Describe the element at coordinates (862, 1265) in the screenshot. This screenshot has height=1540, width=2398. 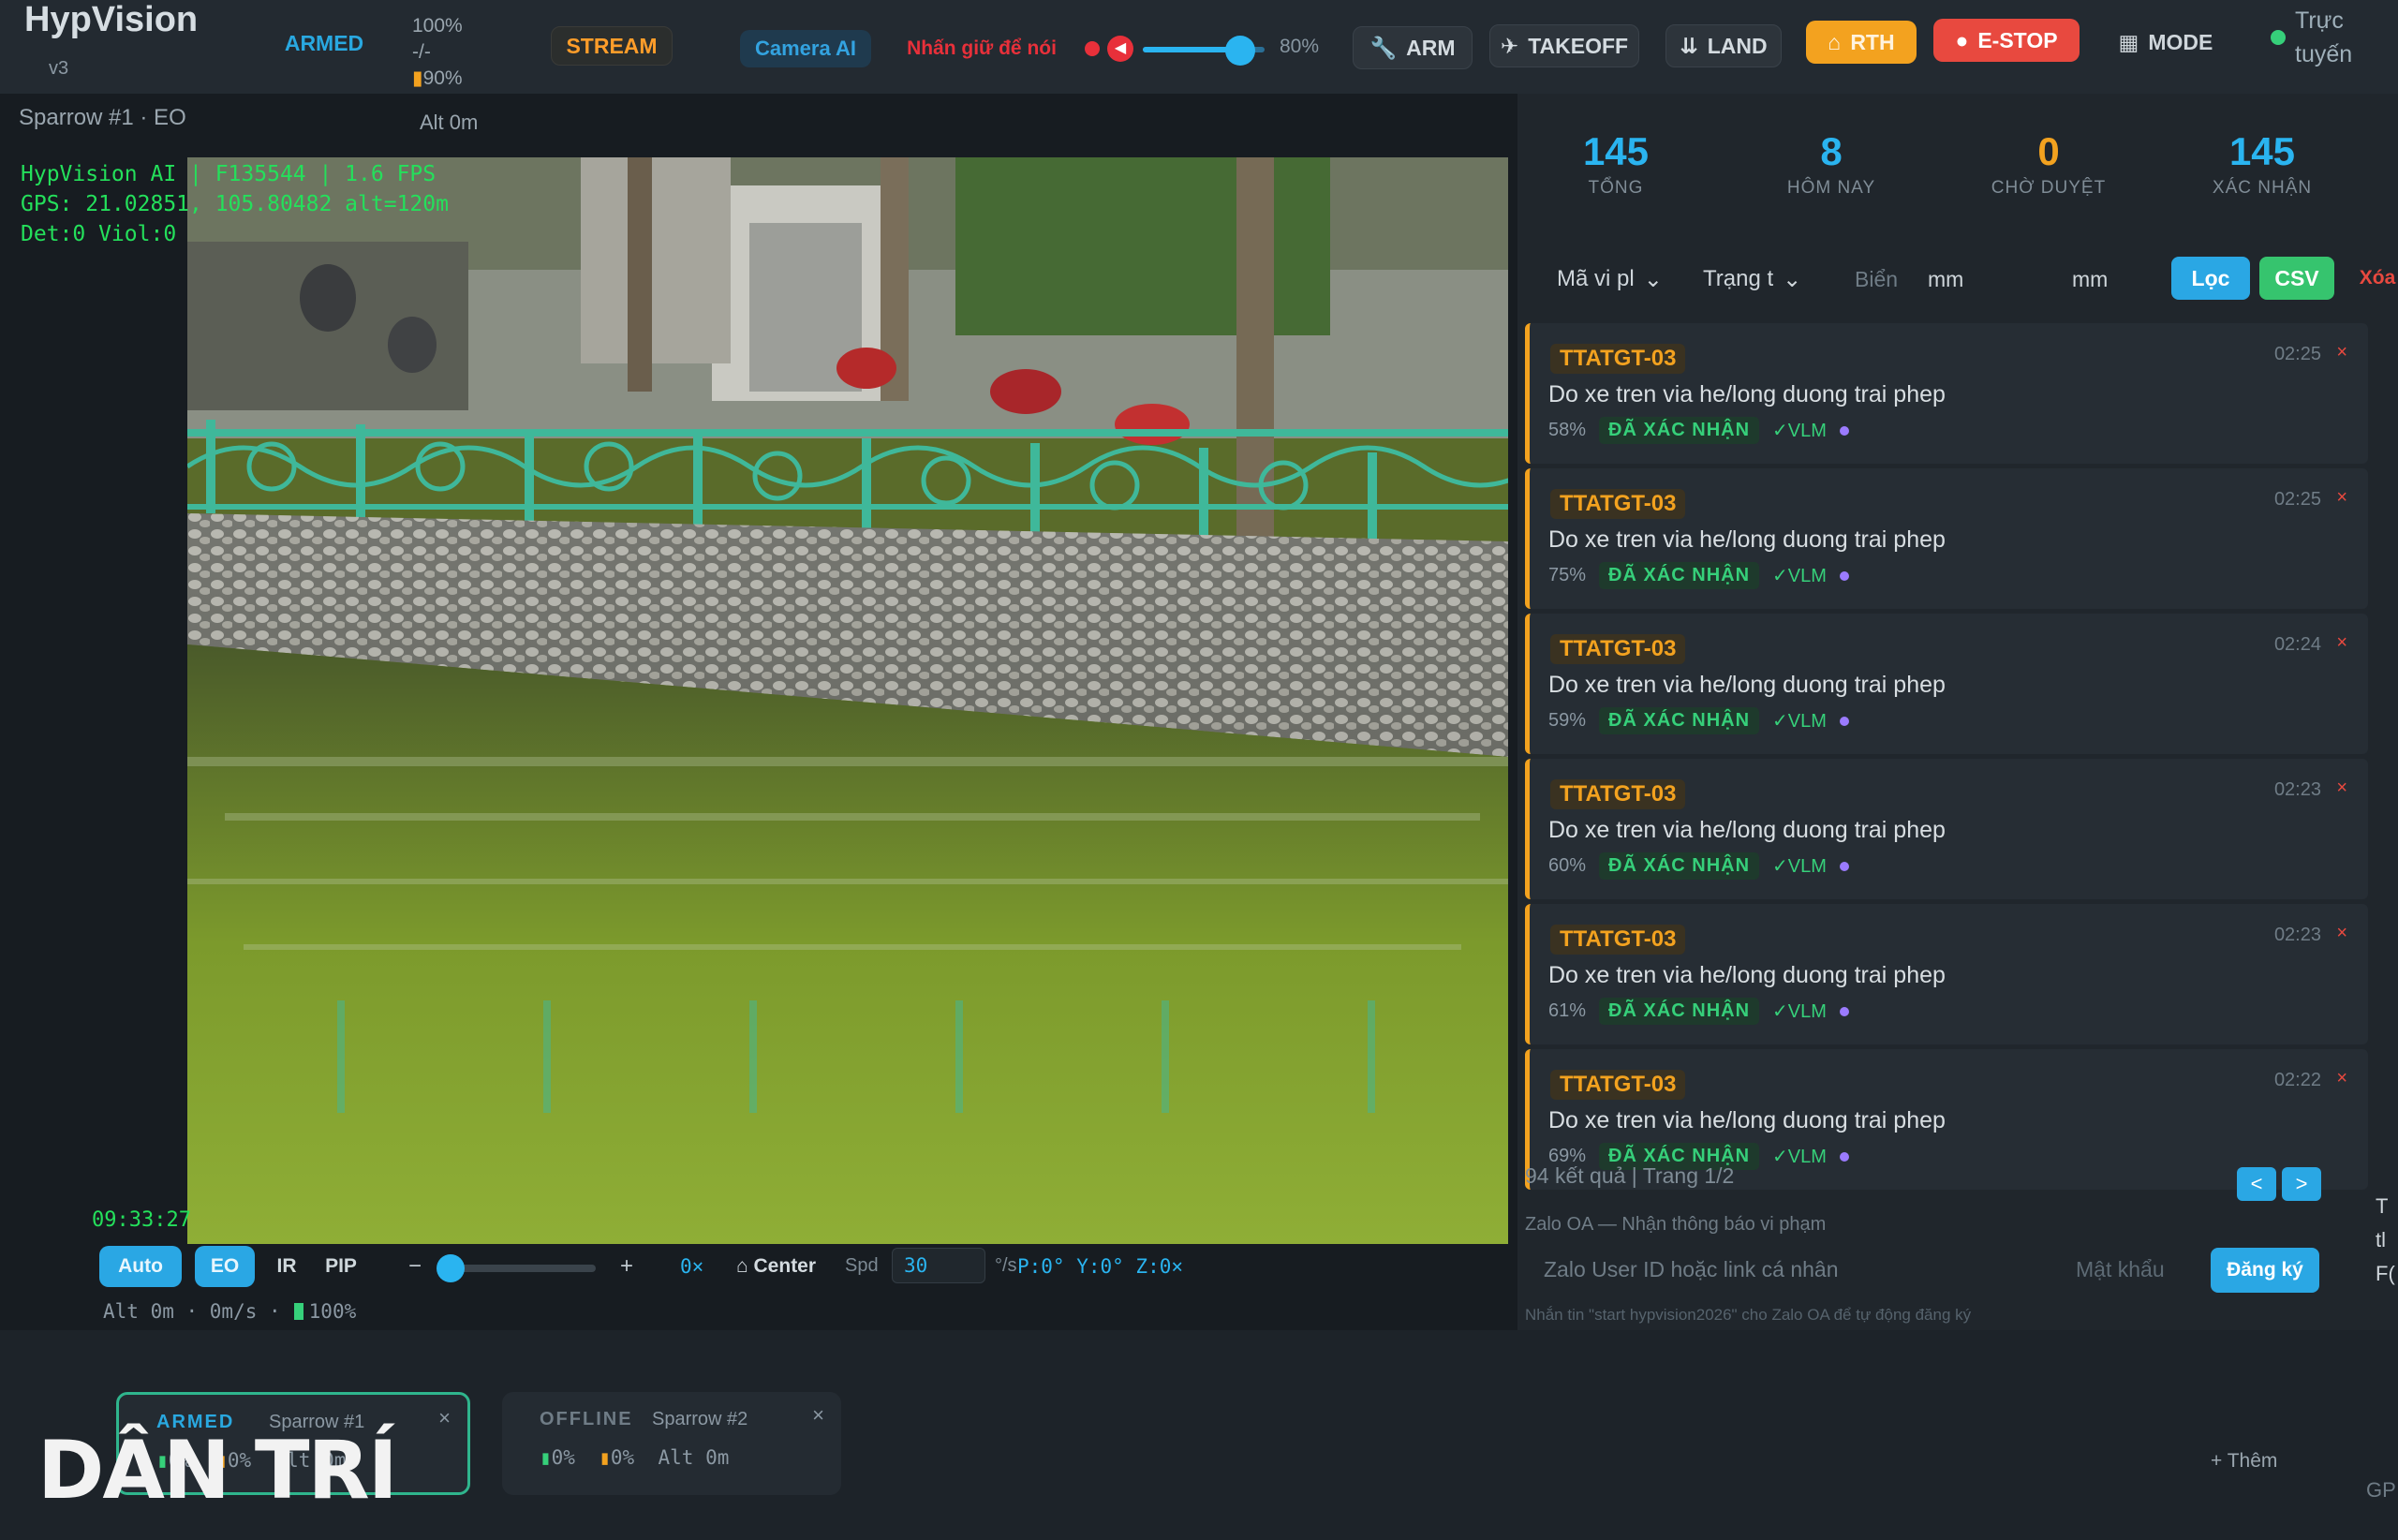
I see `speed-label: Spd` at that location.